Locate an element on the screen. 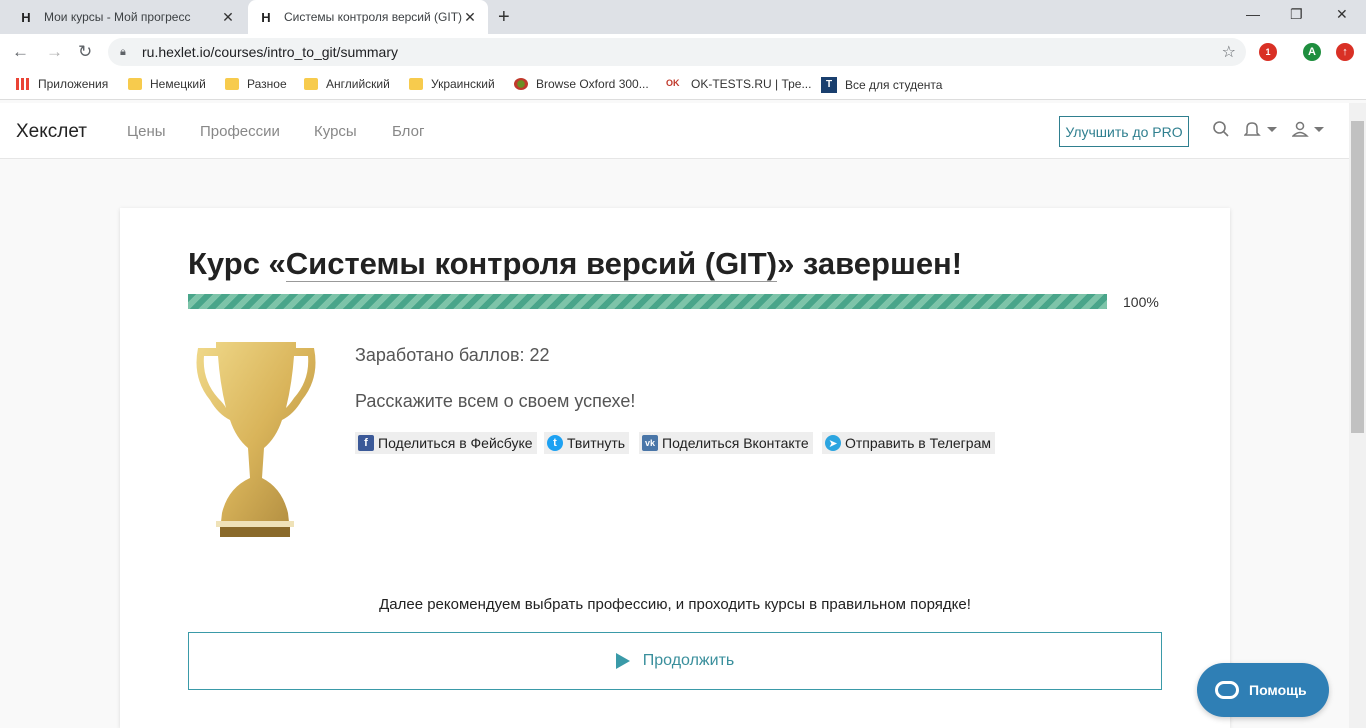  update-icon: ↑ is located at coordinates (1345, 52).